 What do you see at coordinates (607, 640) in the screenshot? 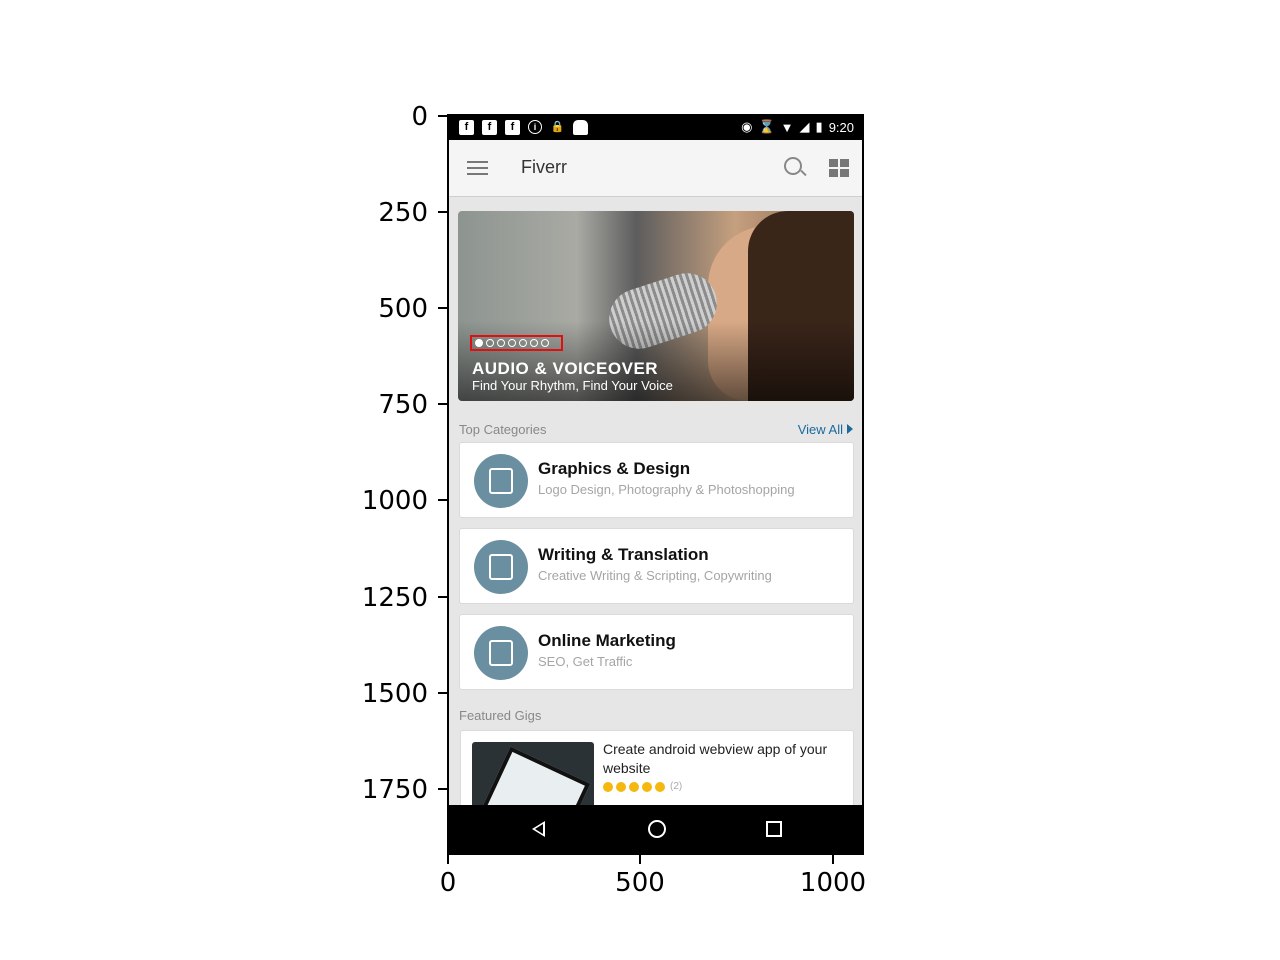
I see `category-name: Online Marketing` at bounding box center [607, 640].